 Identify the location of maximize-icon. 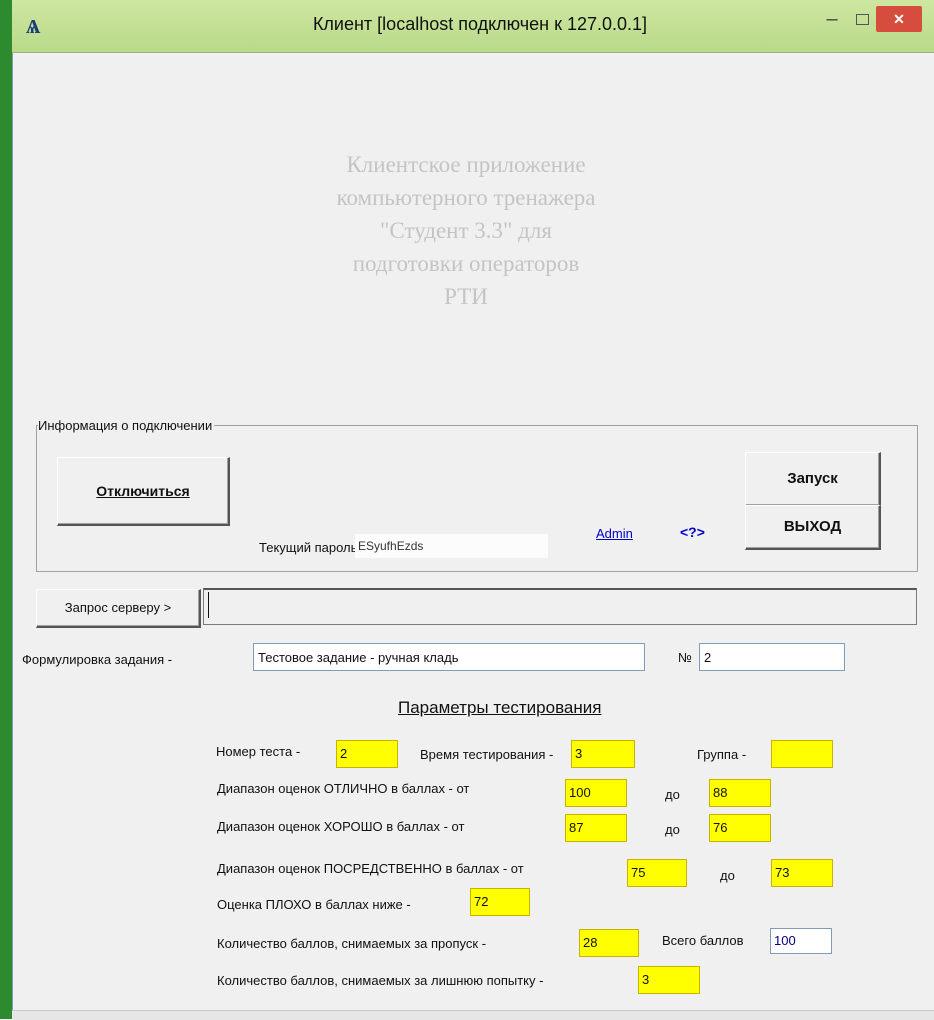
(862, 19).